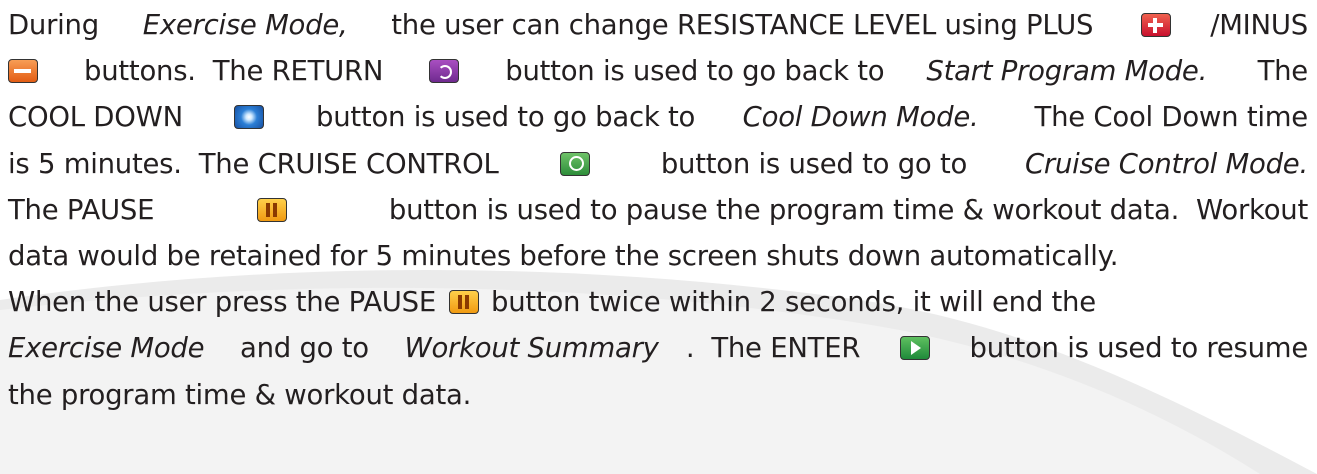 Image resolution: width=1317 pixels, height=474 pixels. What do you see at coordinates (23, 71) in the screenshot?
I see `minus-button-icon` at bounding box center [23, 71].